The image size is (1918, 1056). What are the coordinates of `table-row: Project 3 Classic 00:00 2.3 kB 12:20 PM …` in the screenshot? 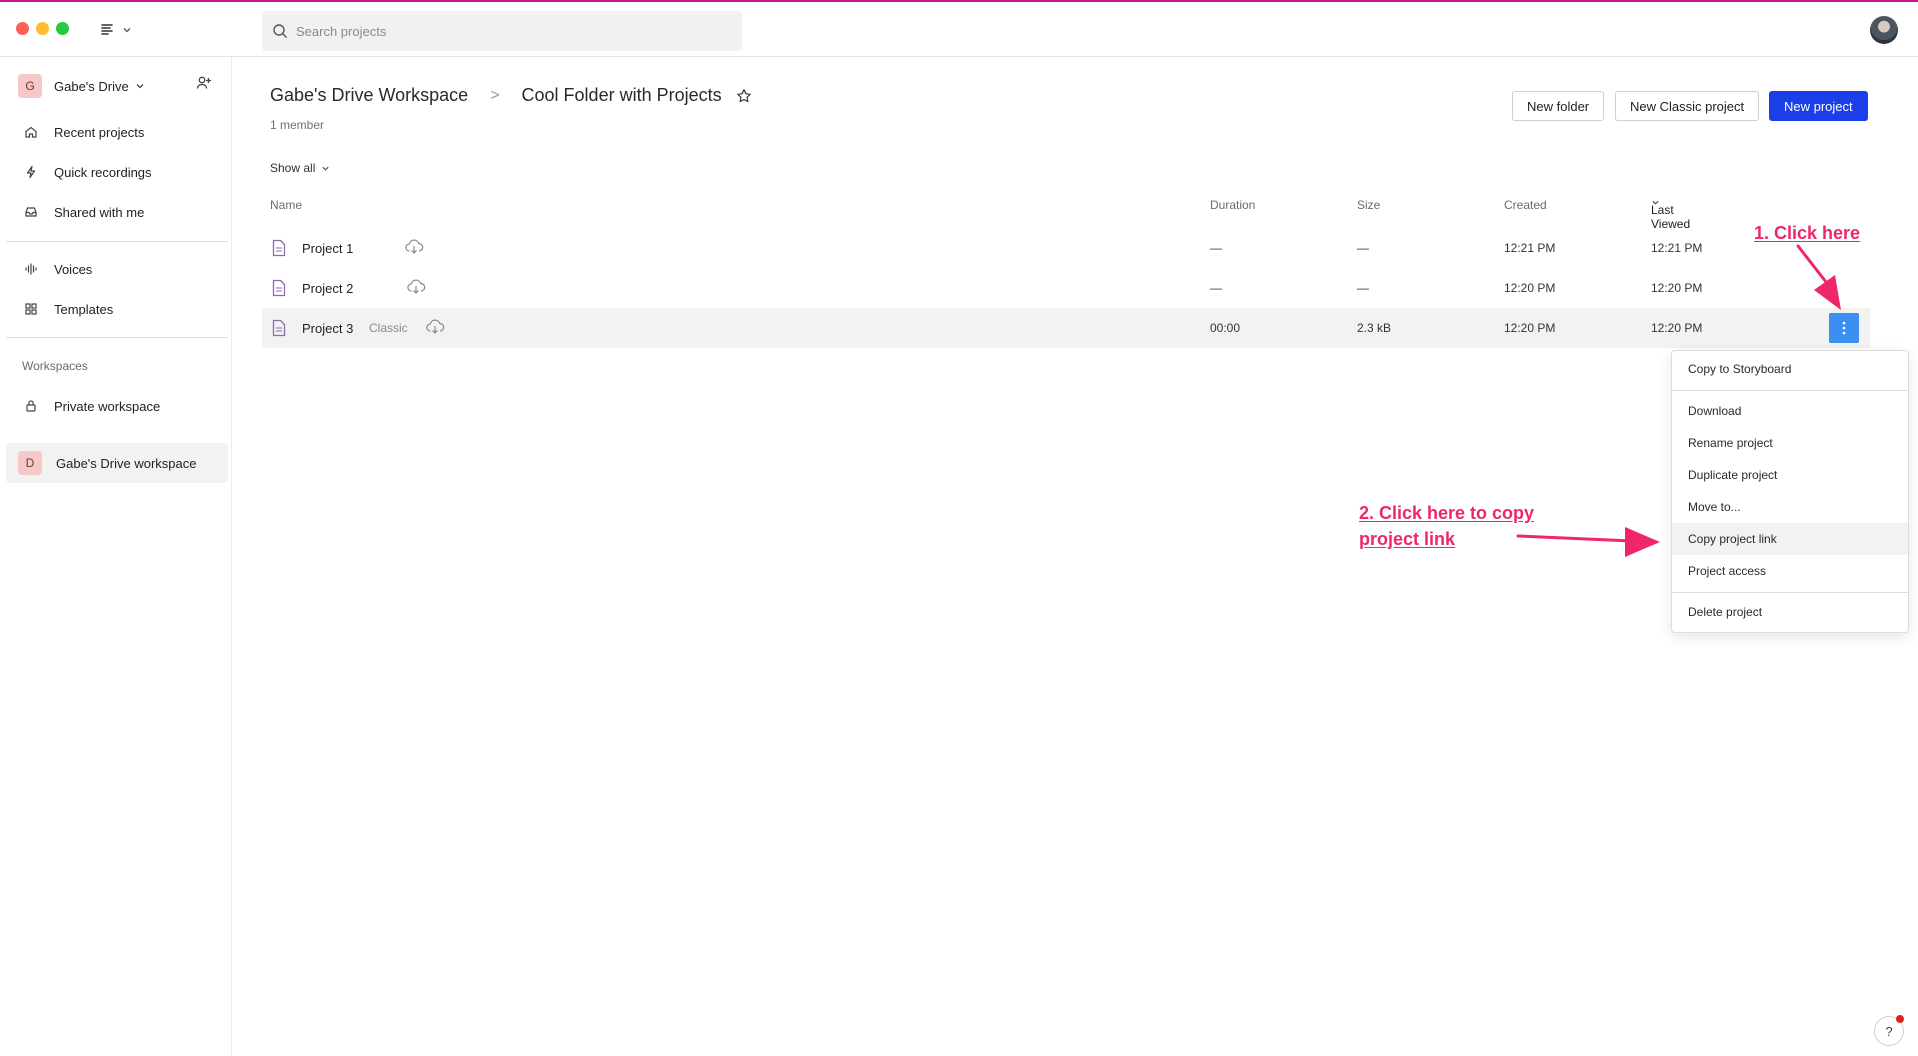 It's located at (1066, 328).